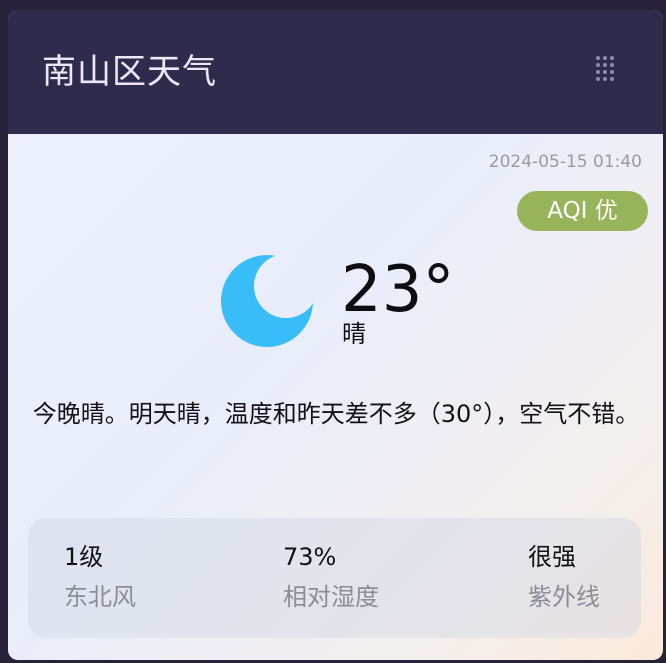 Image resolution: width=666 pixels, height=663 pixels. What do you see at coordinates (100, 577) in the screenshot?
I see `stat-wind: 1级 东北风` at bounding box center [100, 577].